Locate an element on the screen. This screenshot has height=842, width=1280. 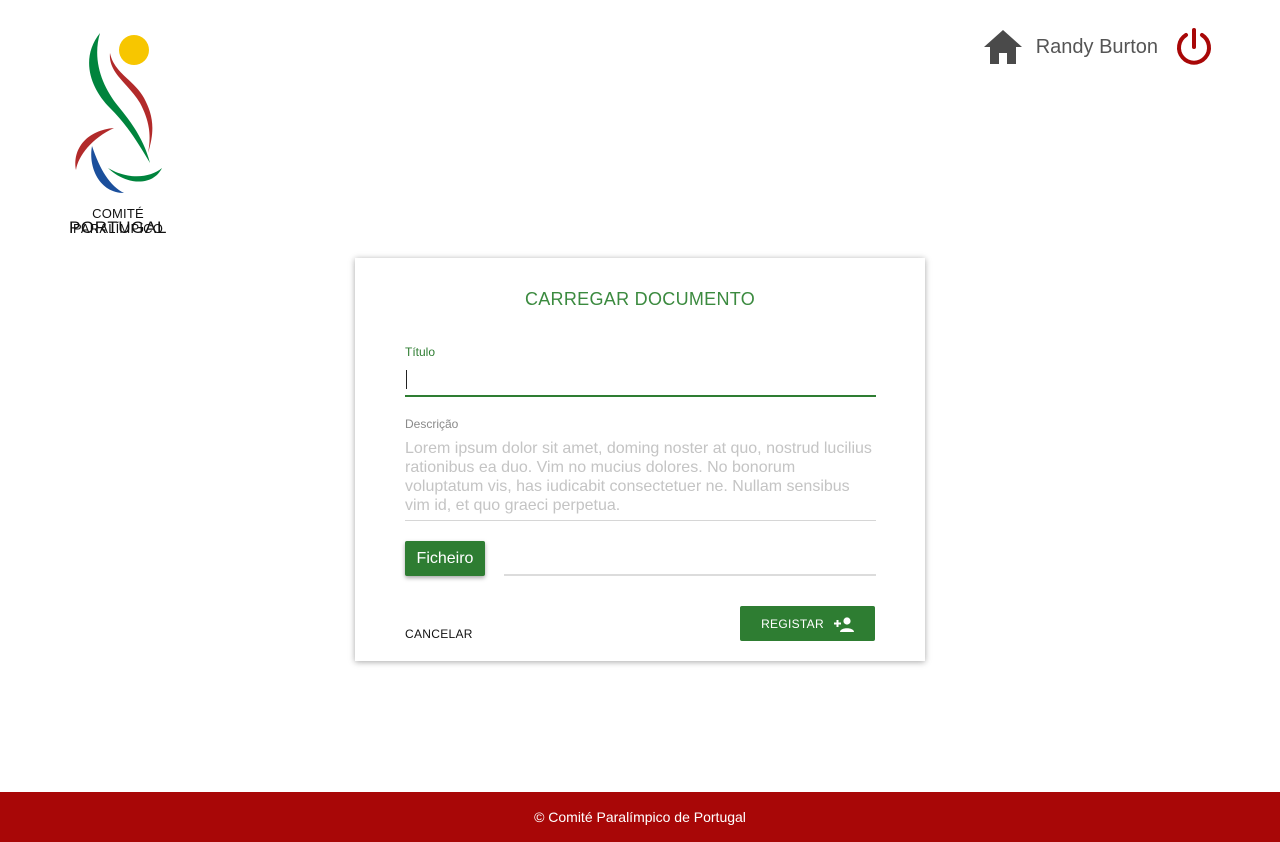
add-person-icon is located at coordinates (843, 624).